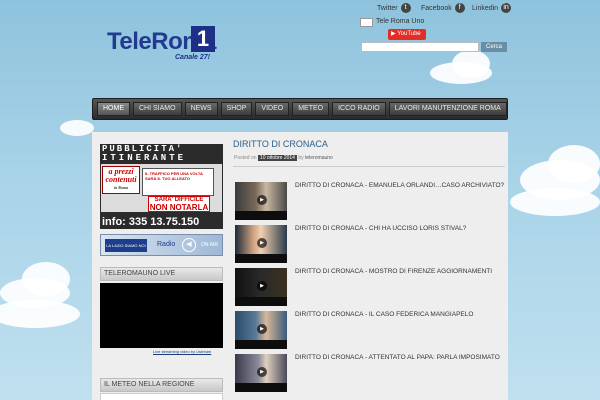  Describe the element at coordinates (189, 245) in the screenshot. I see `speaker-icon: ◀` at that location.